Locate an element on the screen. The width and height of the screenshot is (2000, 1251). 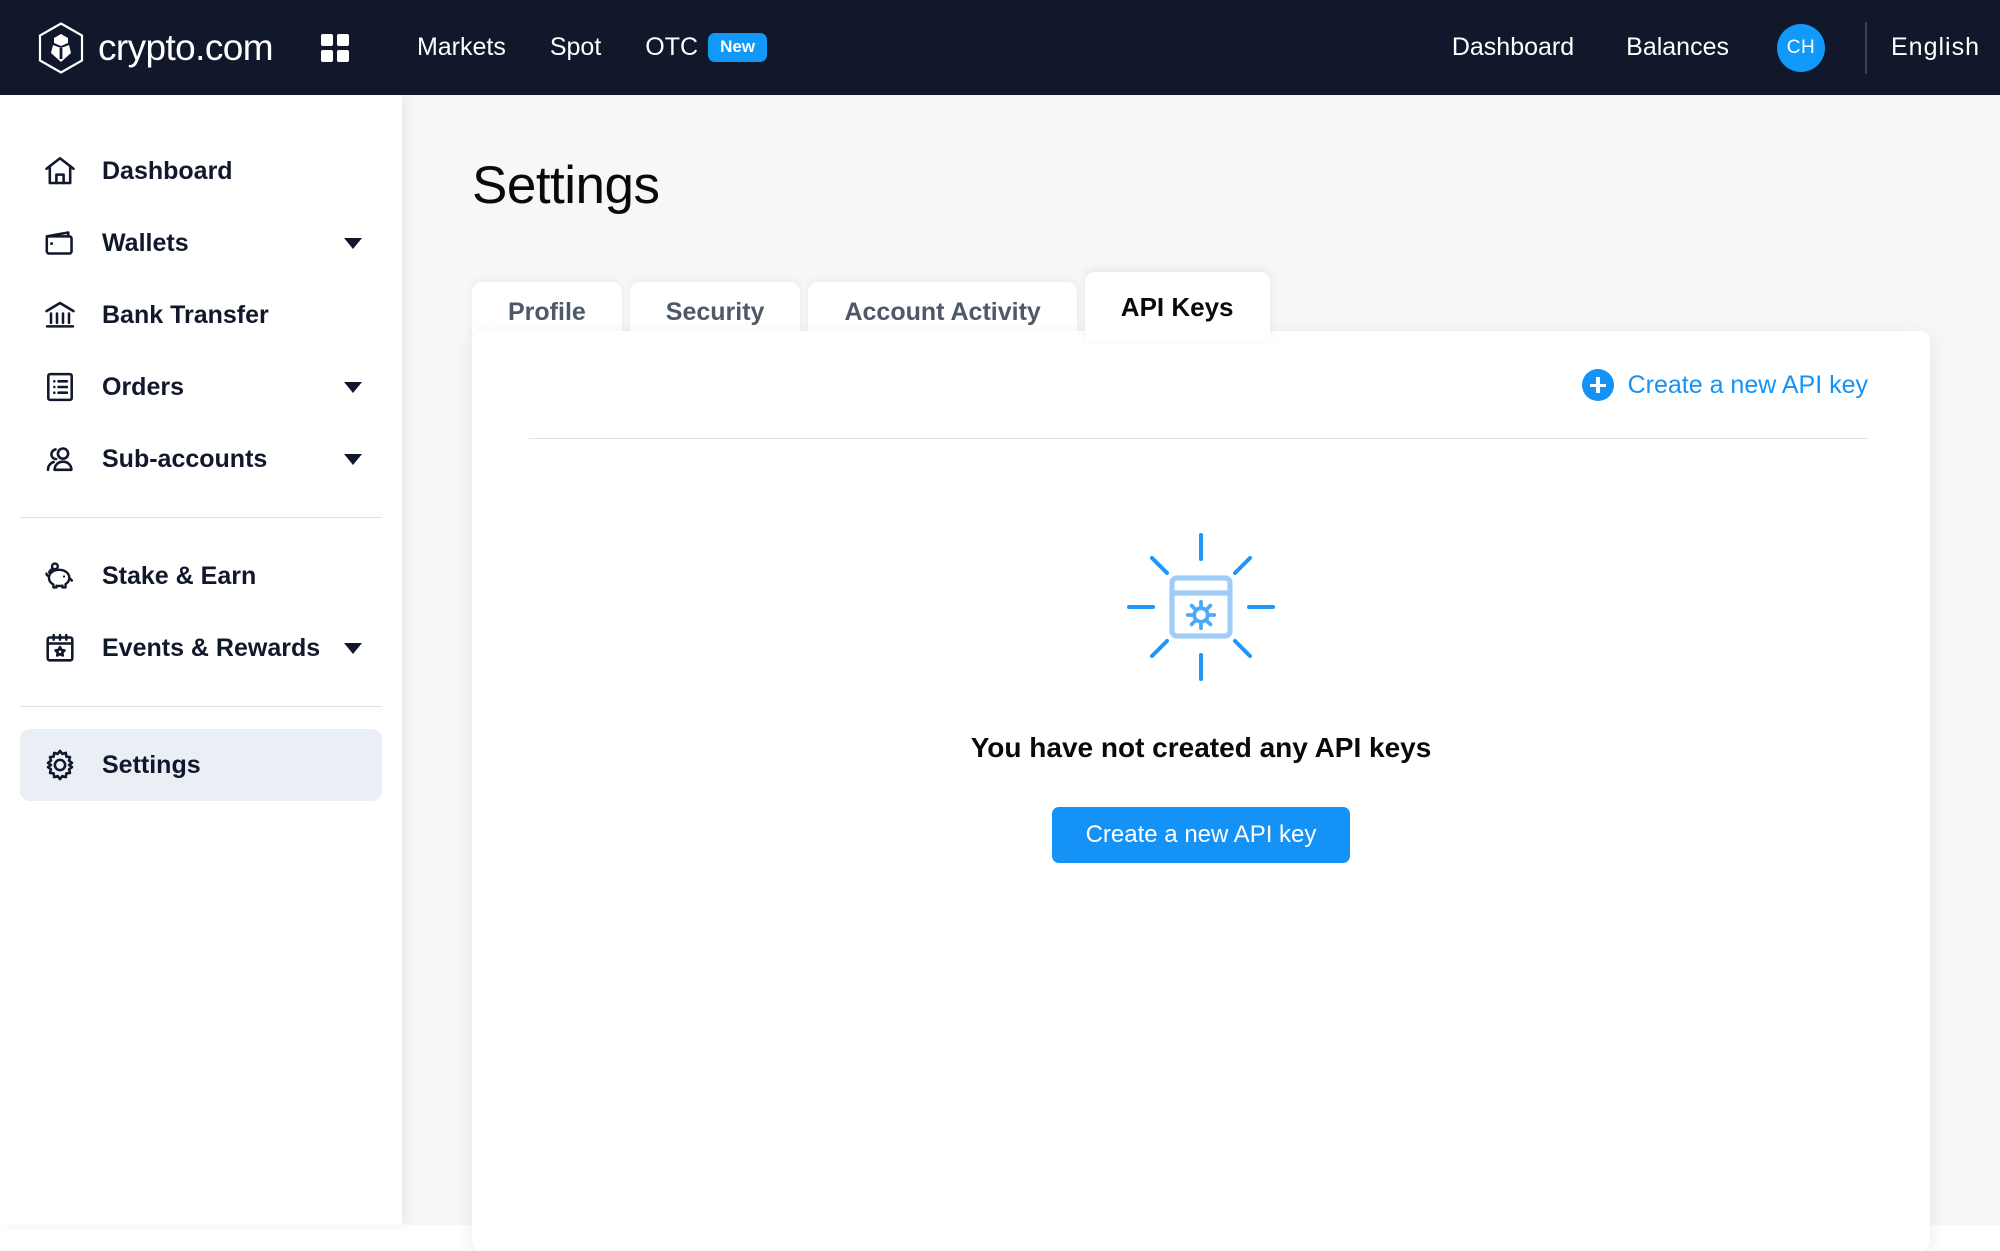
nav-divider is located at coordinates (1866, 47).